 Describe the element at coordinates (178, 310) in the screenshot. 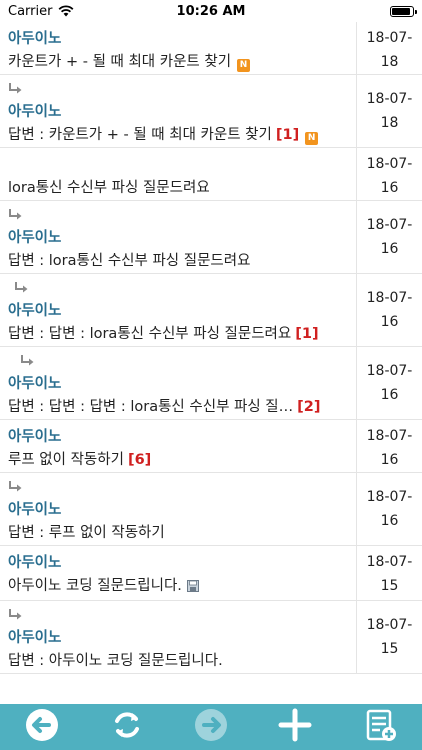

I see `post-content: 아두이노답변 : 답변 : lora통신 수신부 파싱 질문드려요 [1]` at that location.